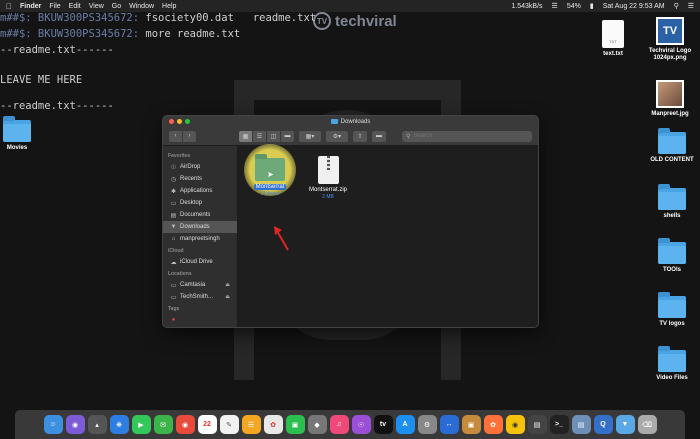 The height and width of the screenshot is (439, 700). Describe the element at coordinates (173, 203) in the screenshot. I see `desktop-icon: ▭` at that location.